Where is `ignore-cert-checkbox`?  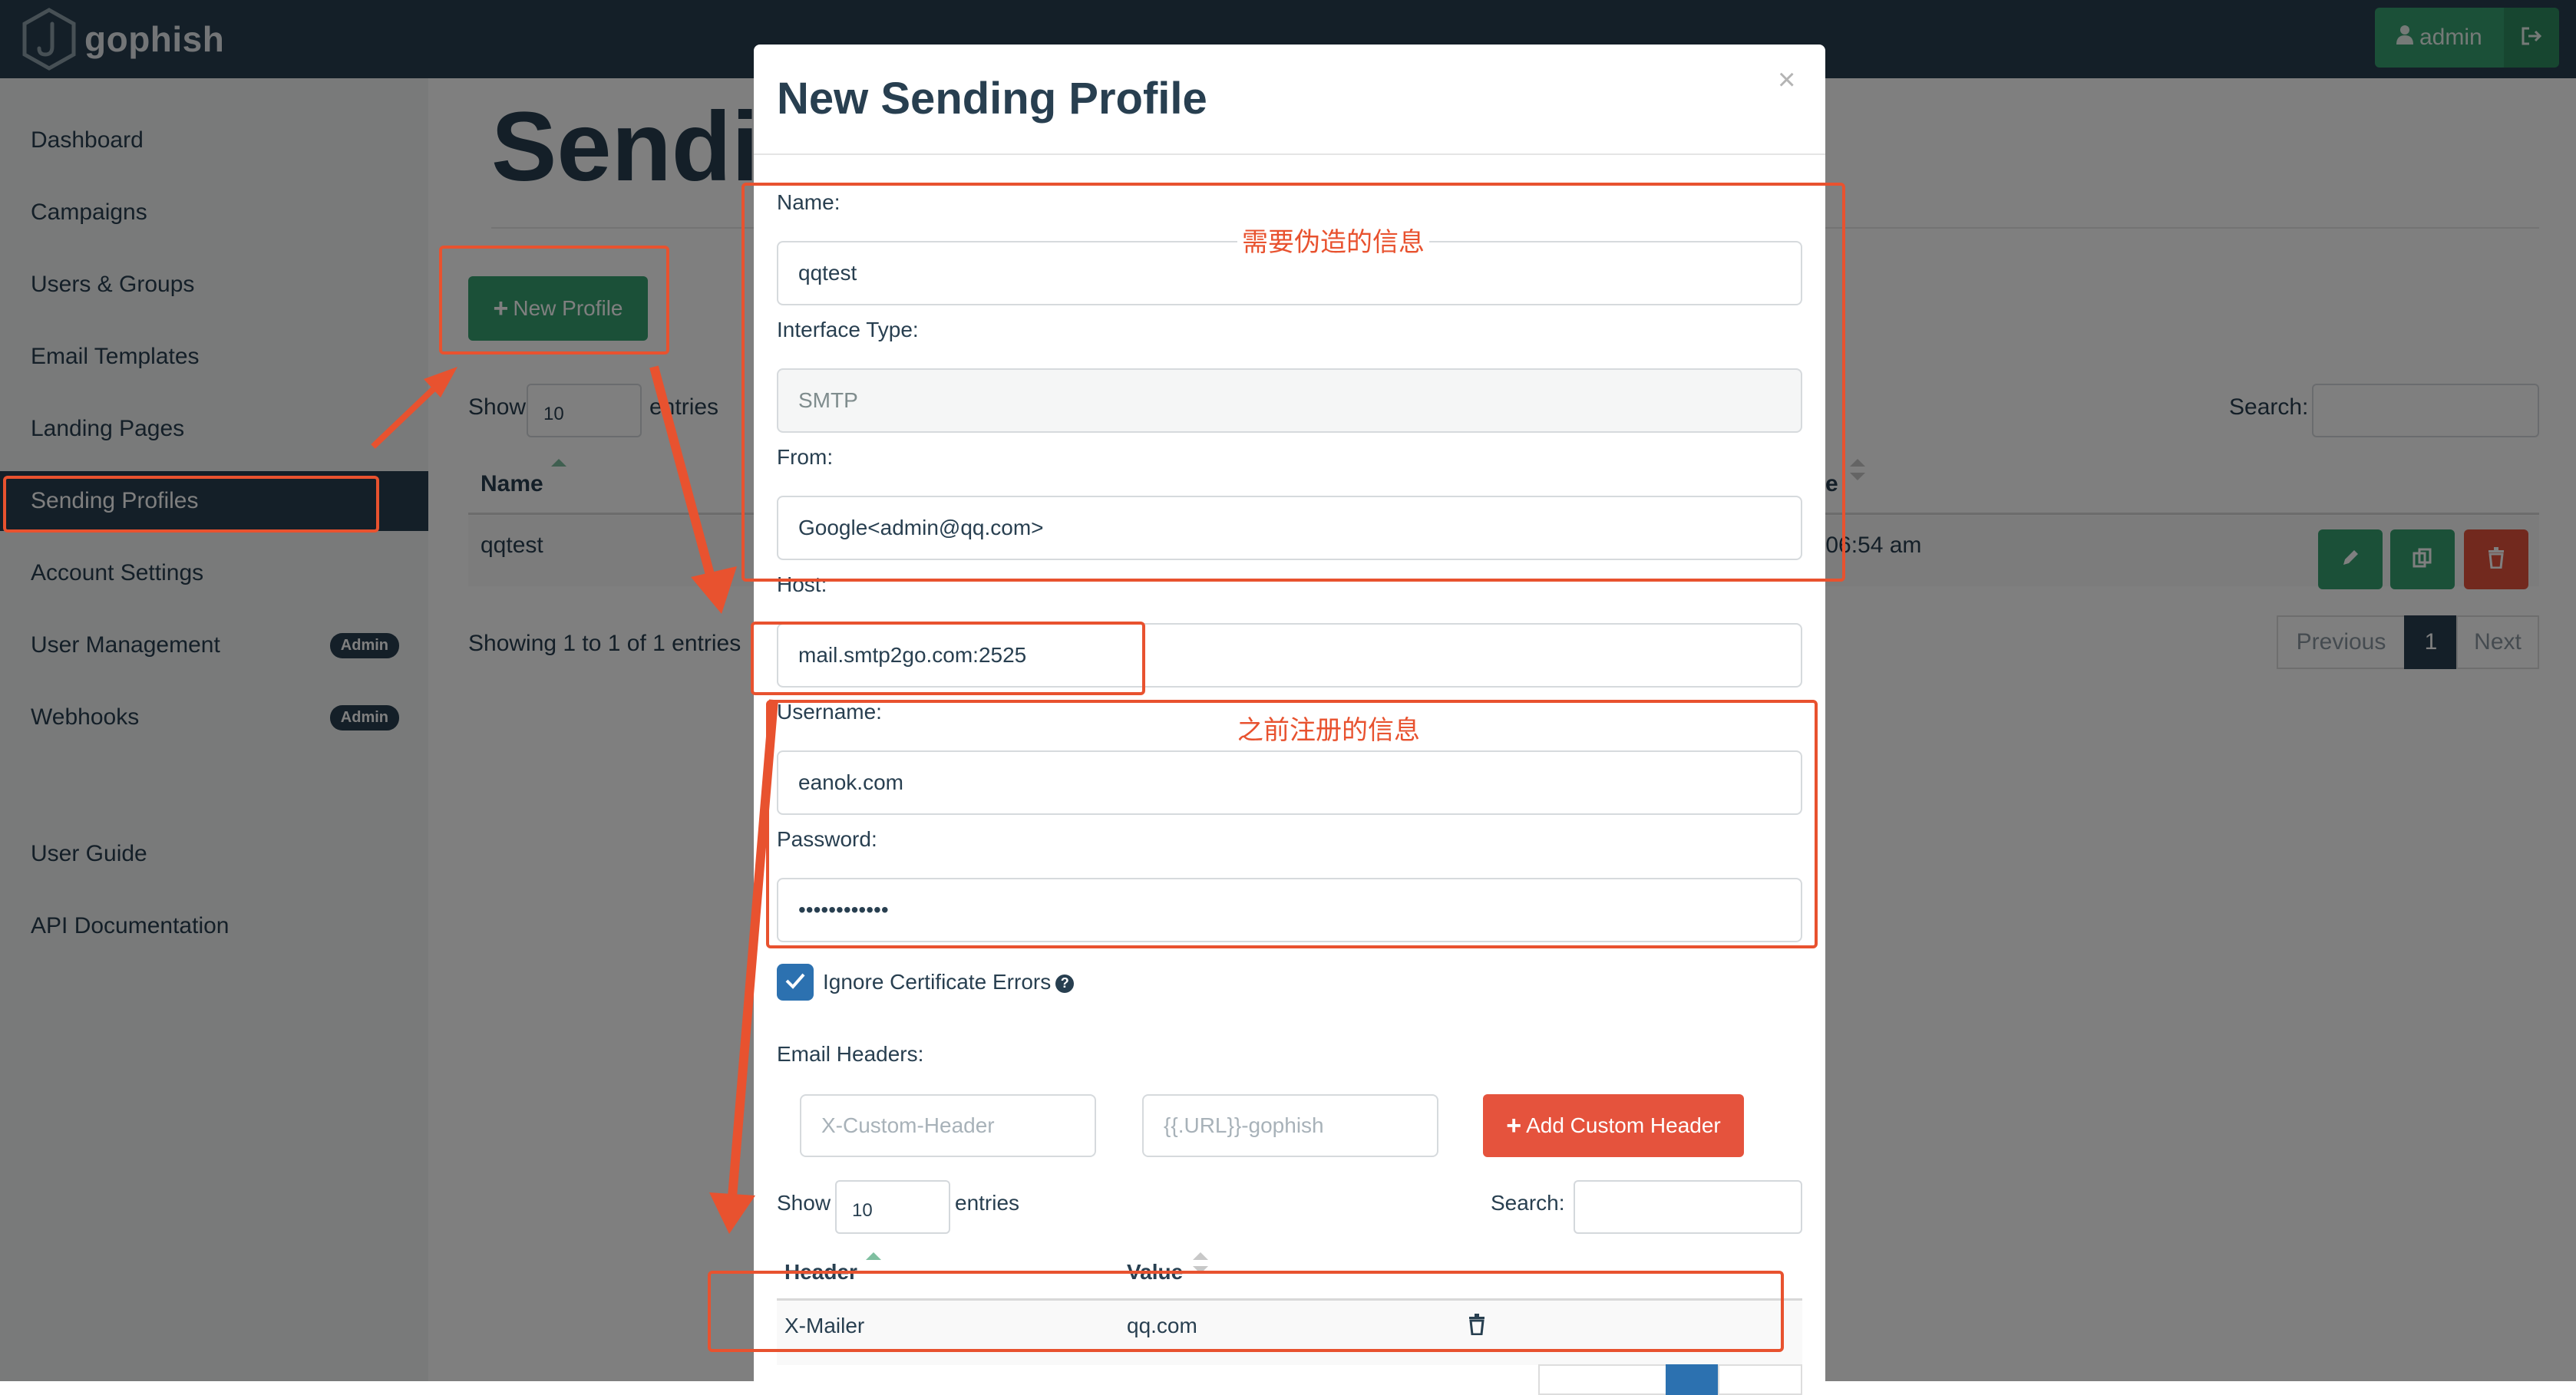
ignore-cert-checkbox is located at coordinates (795, 983).